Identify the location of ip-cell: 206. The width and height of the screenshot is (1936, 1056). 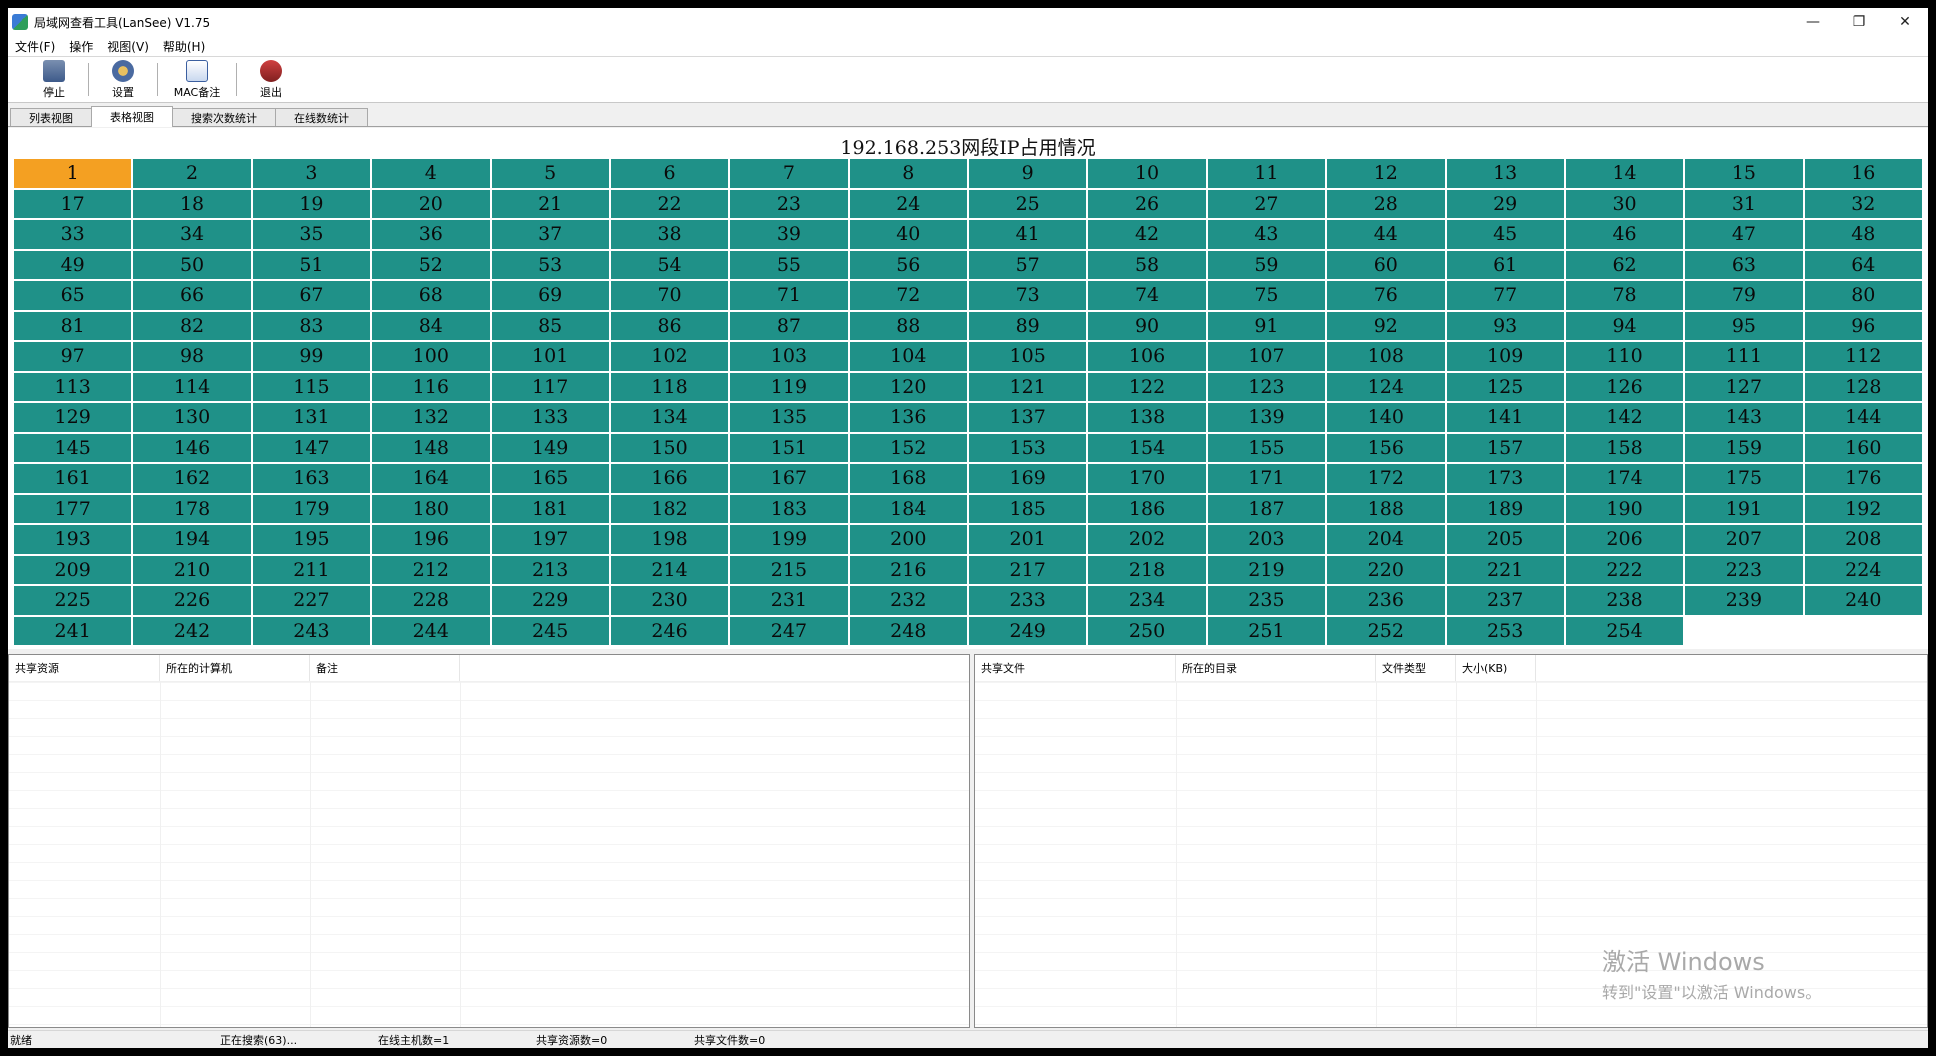
(1624, 539).